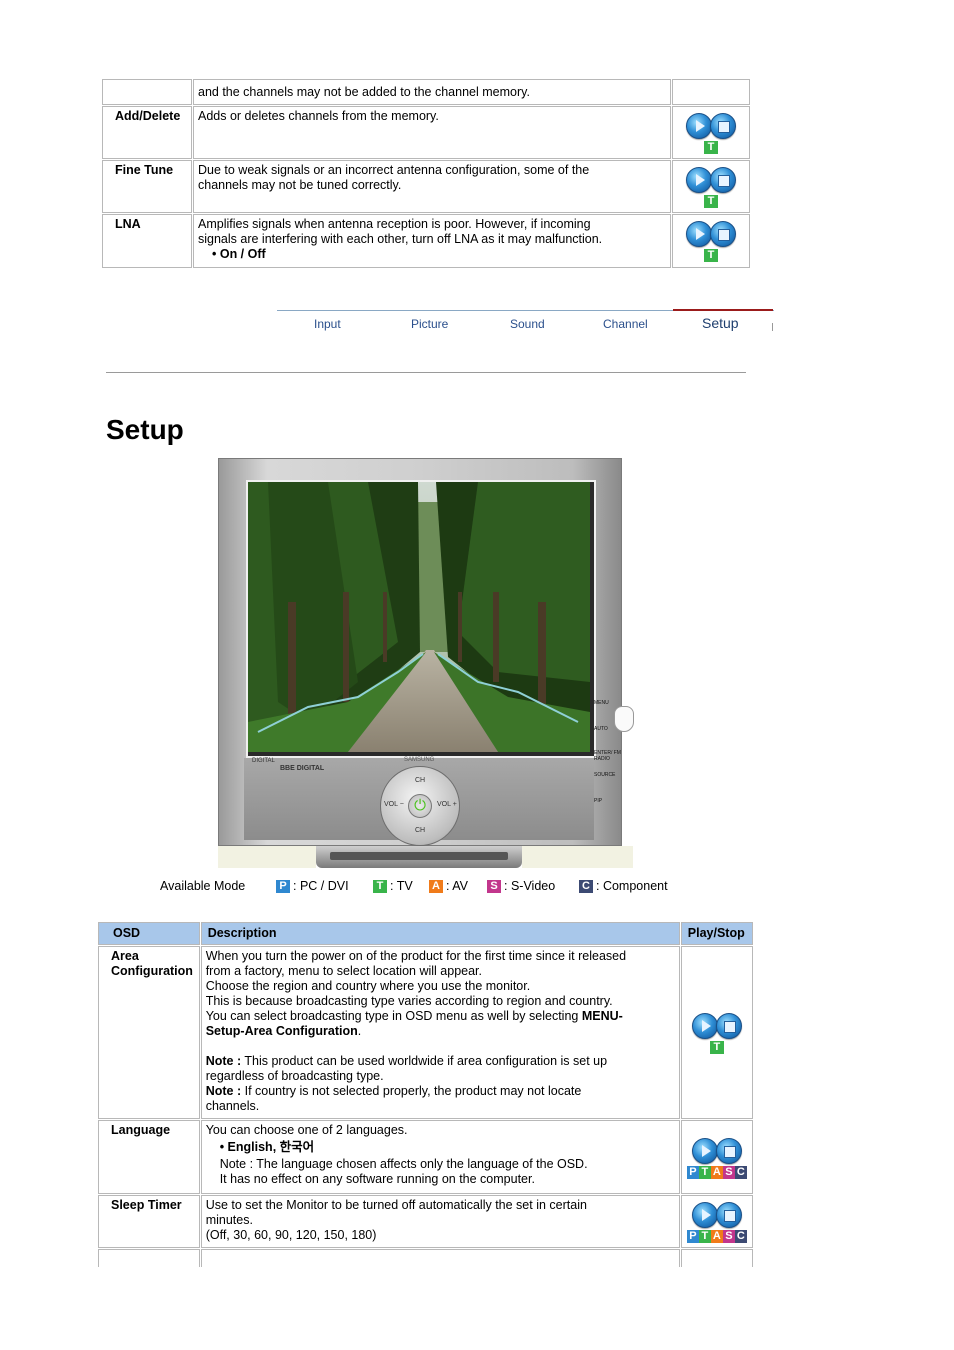  I want to click on screen-image, so click(419, 617).